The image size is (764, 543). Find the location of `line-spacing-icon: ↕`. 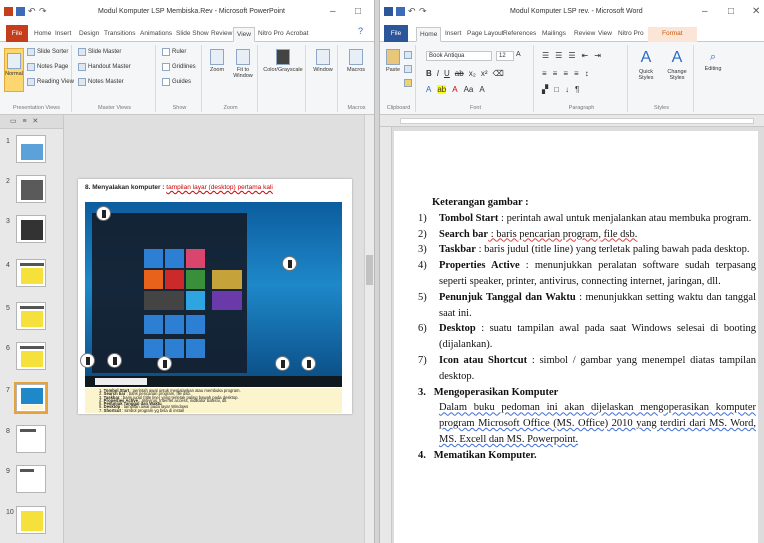

line-spacing-icon: ↕ is located at coordinates (587, 73).